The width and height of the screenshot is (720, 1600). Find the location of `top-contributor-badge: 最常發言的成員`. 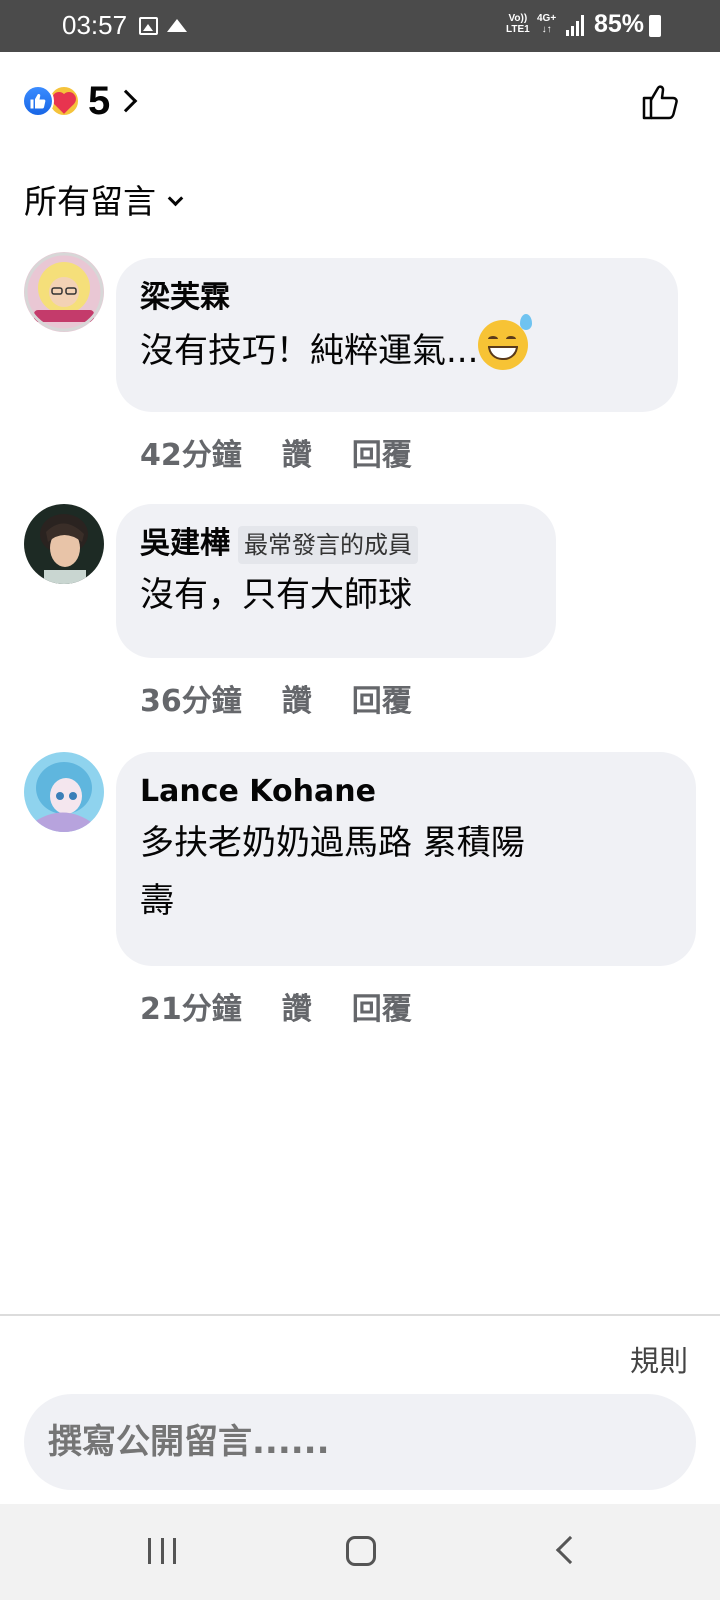

top-contributor-badge: 最常發言的成員 is located at coordinates (328, 545).